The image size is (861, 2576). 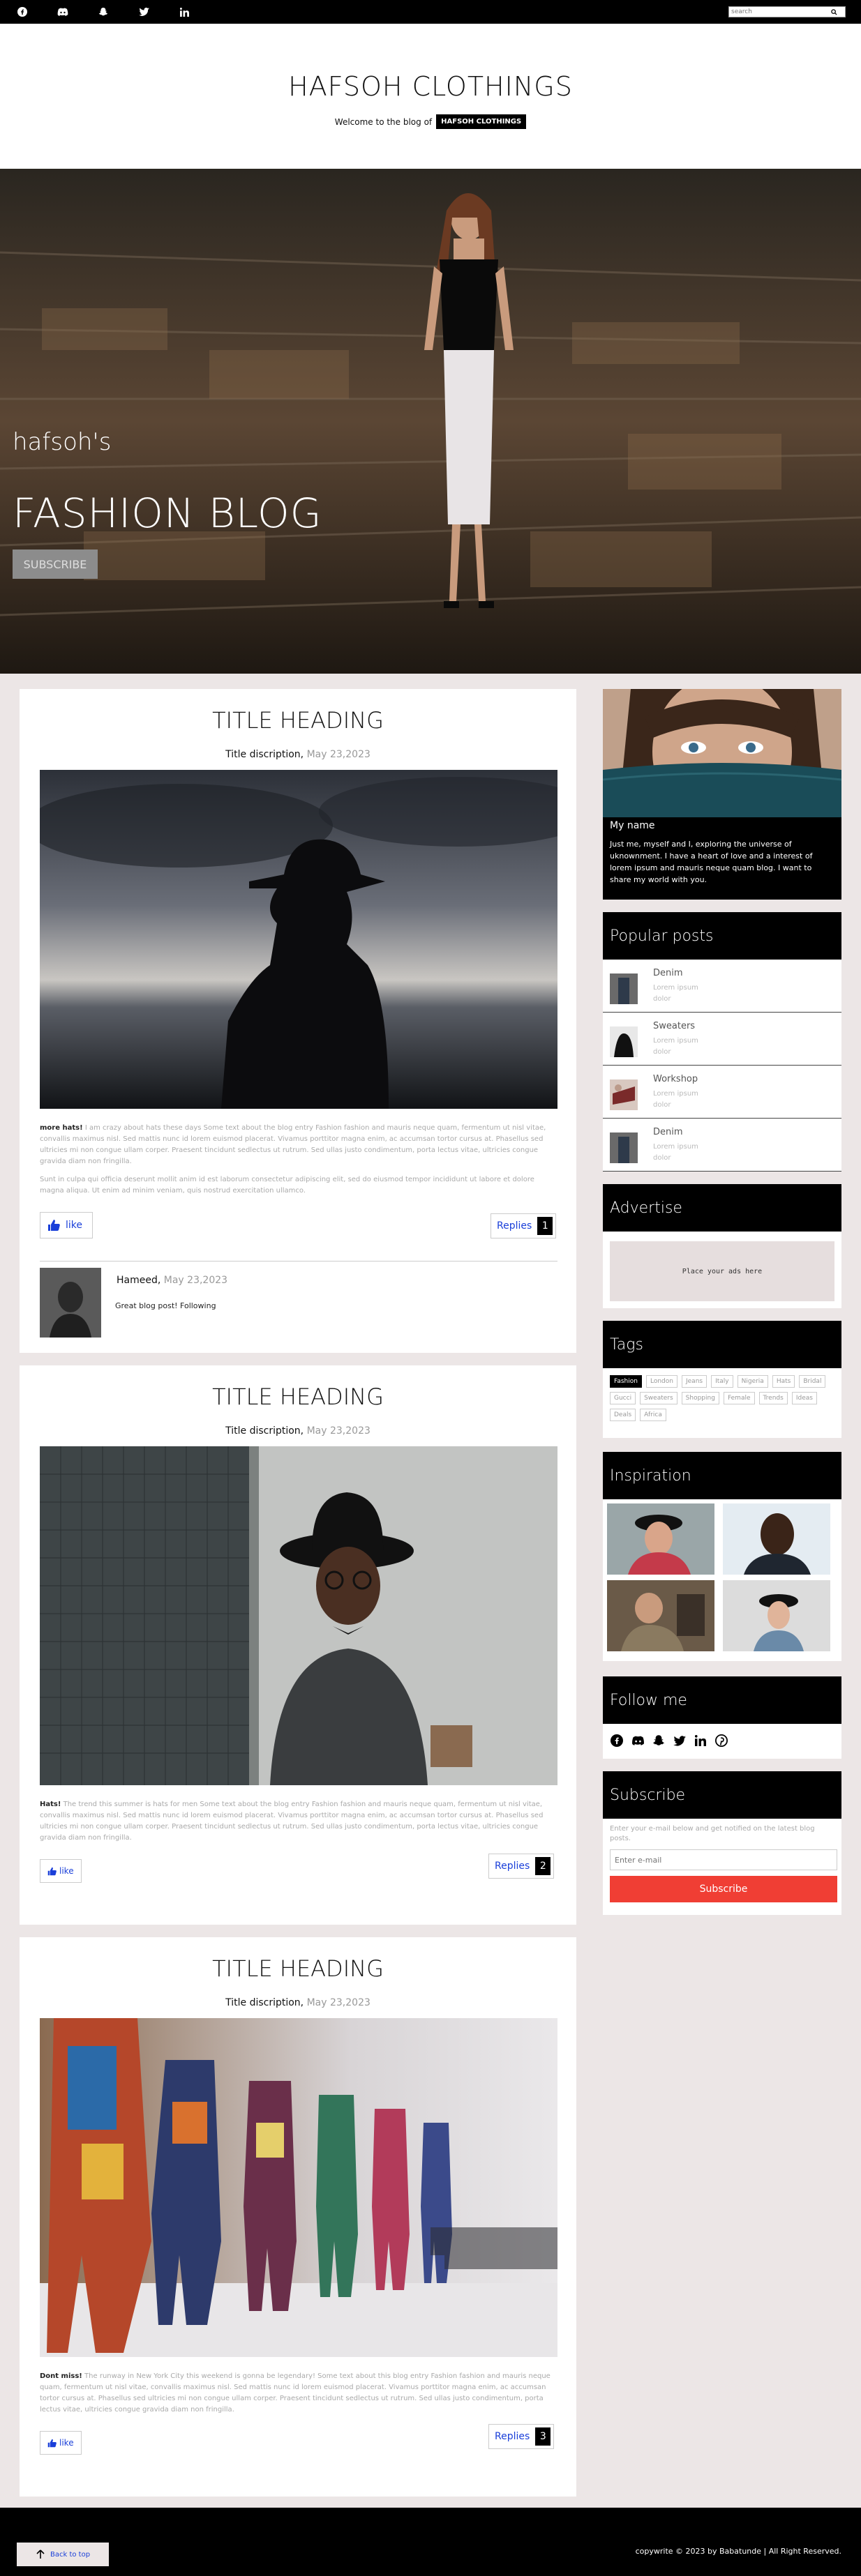 What do you see at coordinates (778, 12) in the screenshot?
I see `search-input` at bounding box center [778, 12].